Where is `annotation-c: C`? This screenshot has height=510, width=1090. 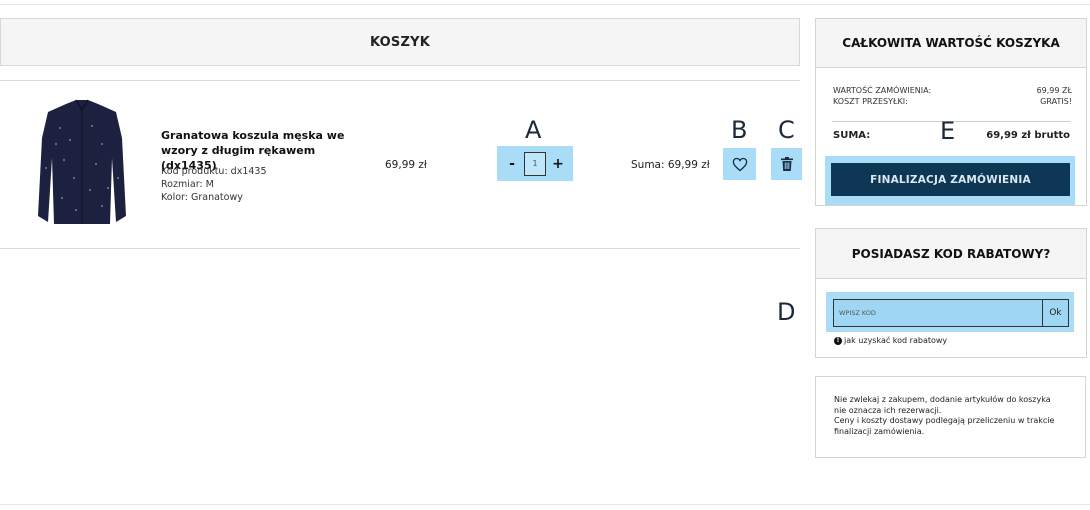 annotation-c: C is located at coordinates (786, 130).